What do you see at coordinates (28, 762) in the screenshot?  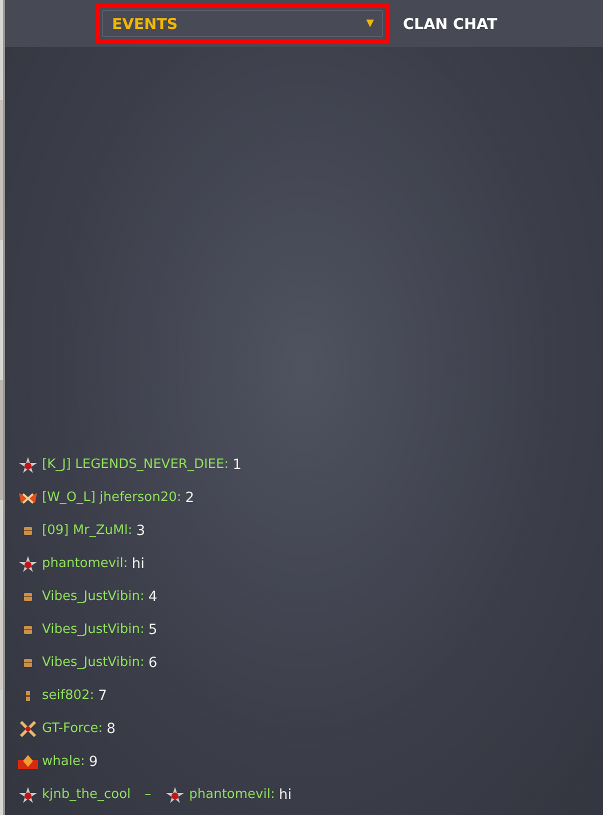 I see `banner-rank-icon` at bounding box center [28, 762].